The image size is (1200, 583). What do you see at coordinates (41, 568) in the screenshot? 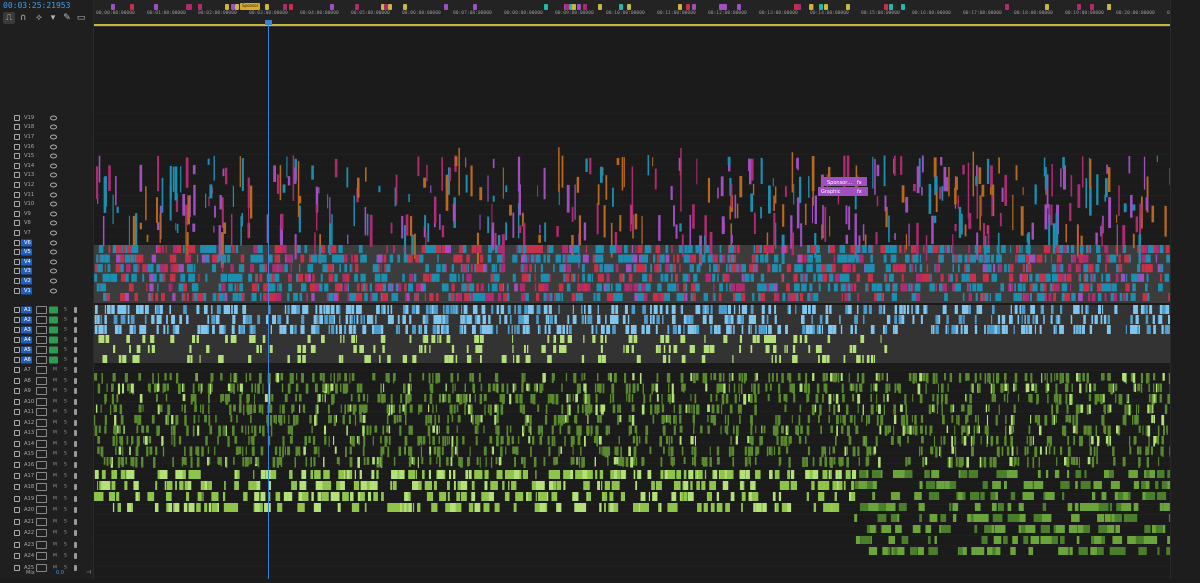
I see `source-patch-icon` at bounding box center [41, 568].